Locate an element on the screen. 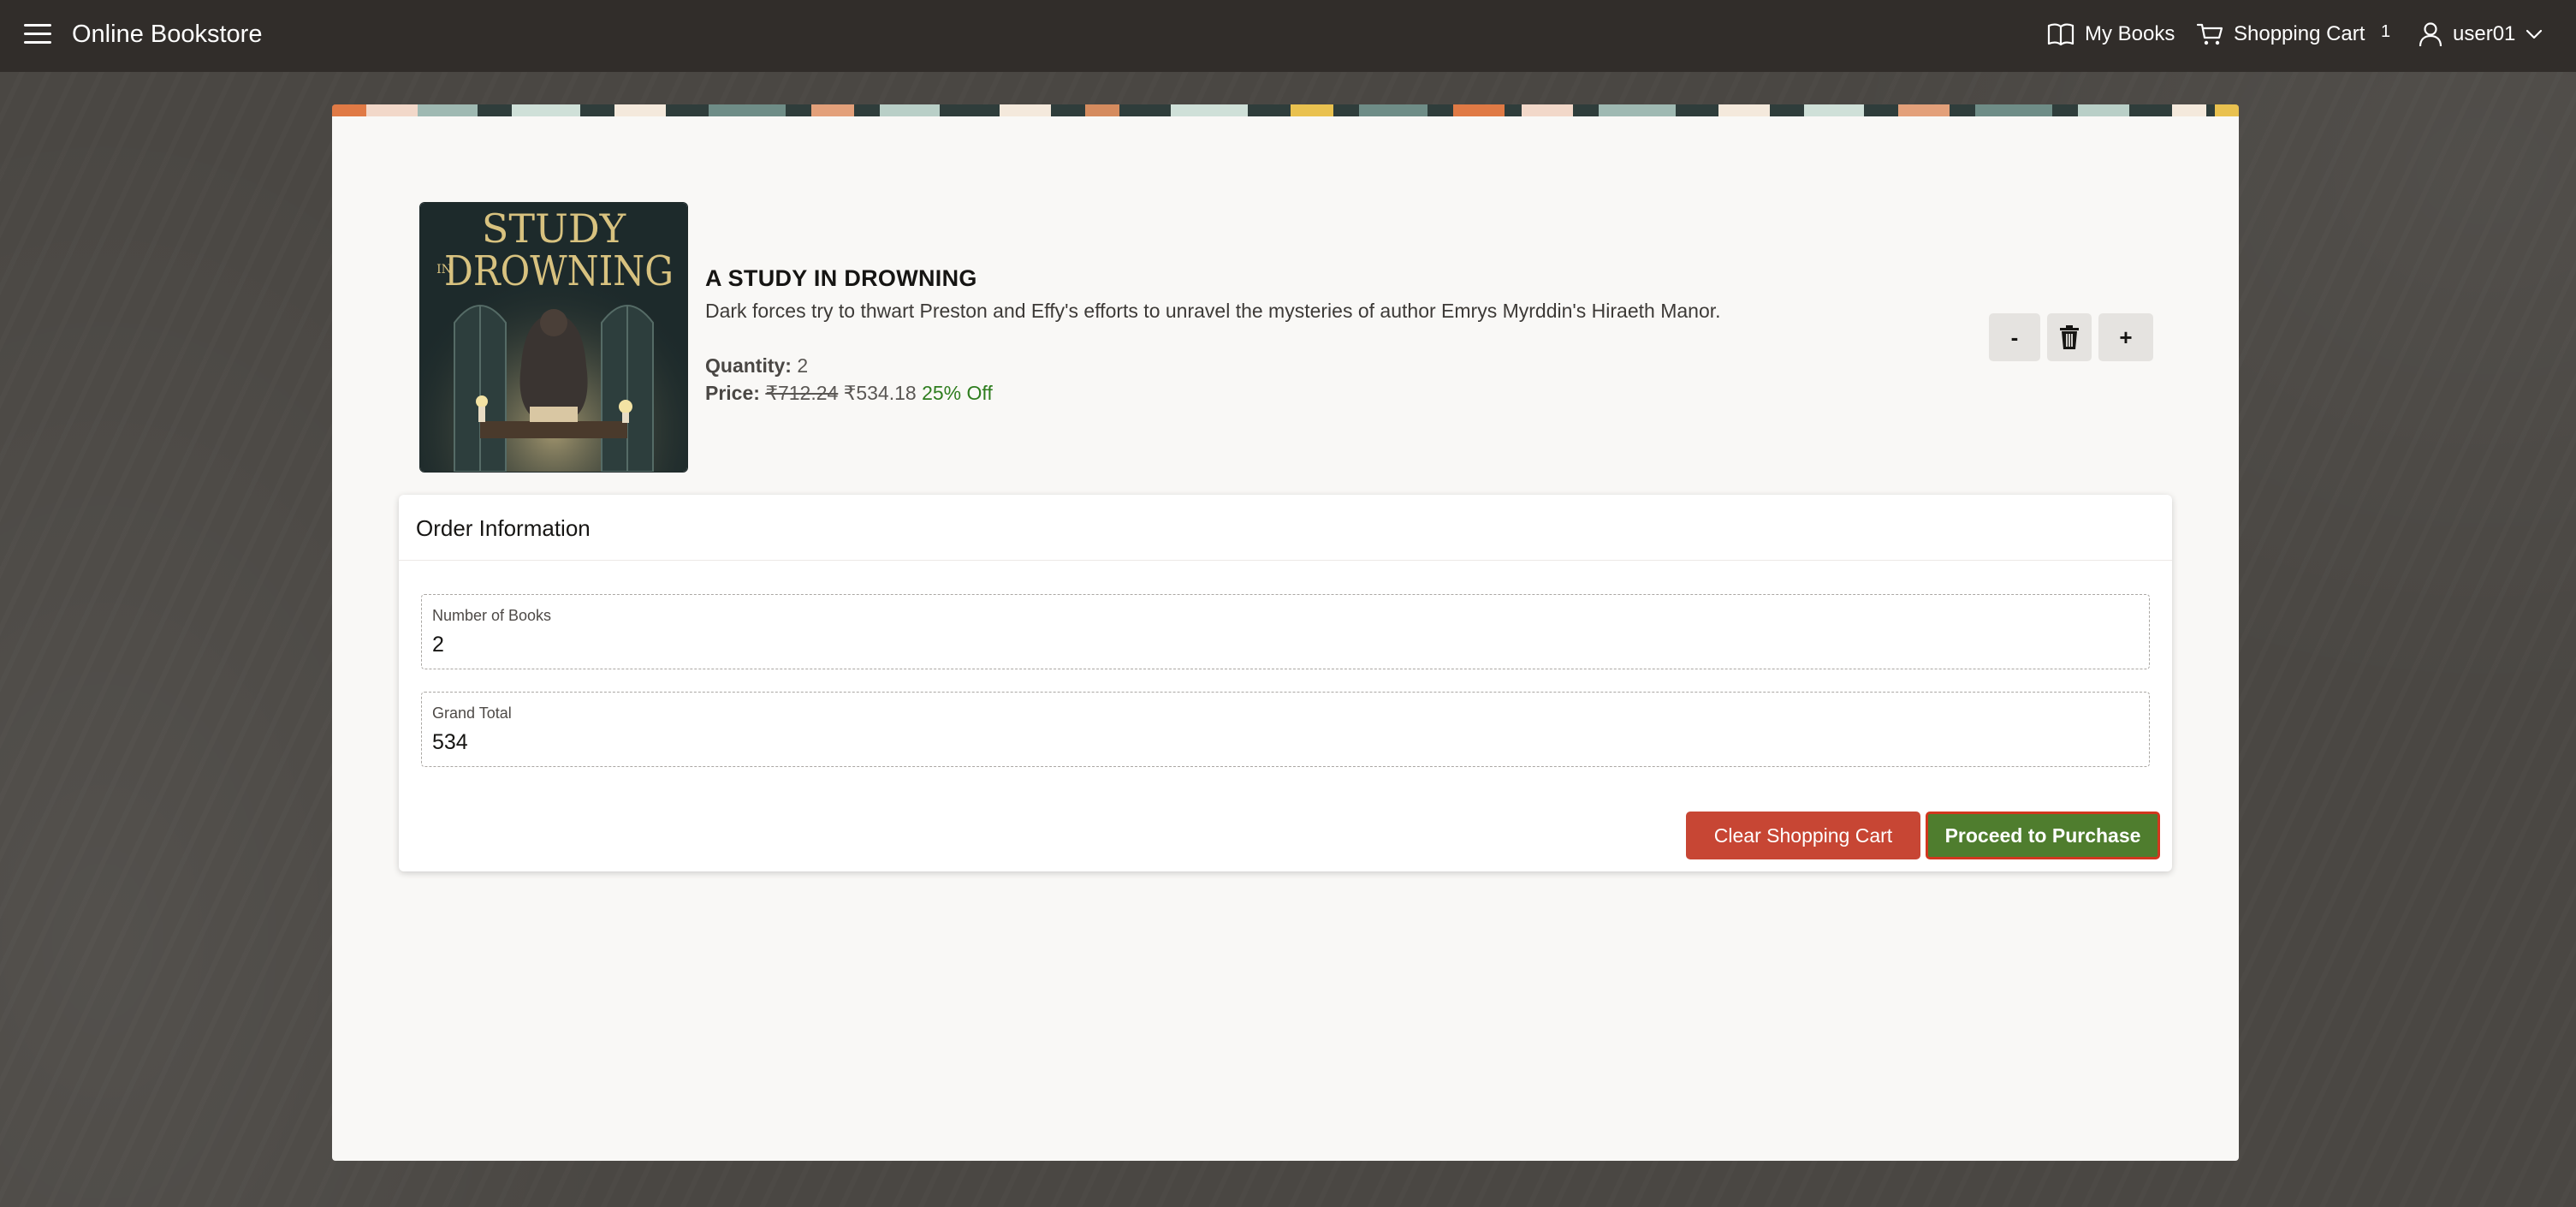 The width and height of the screenshot is (2576, 1207). remove-item-button is located at coordinates (2069, 337).